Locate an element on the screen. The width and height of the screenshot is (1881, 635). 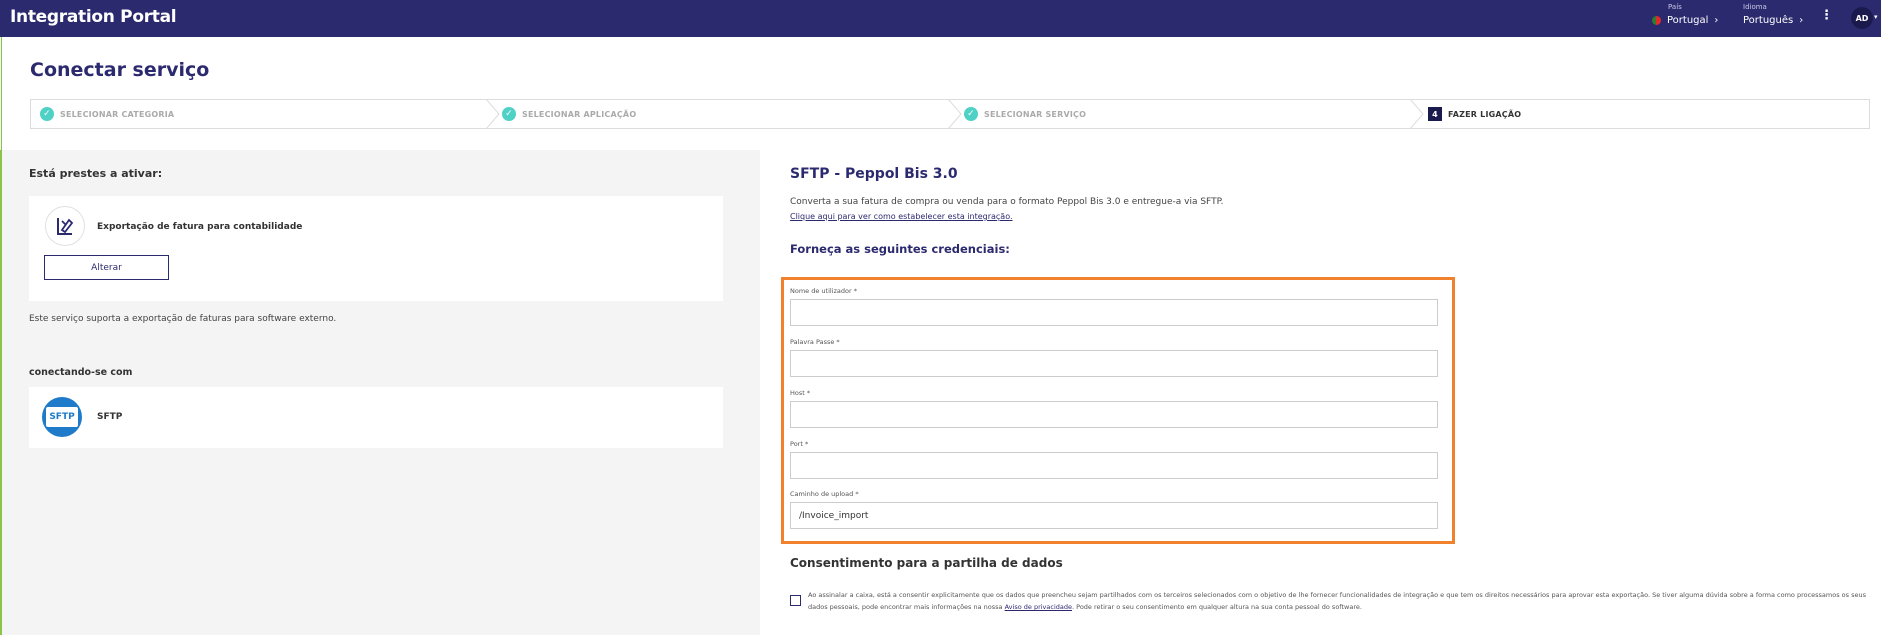
sftp-logo-text: SFTP is located at coordinates (62, 417).